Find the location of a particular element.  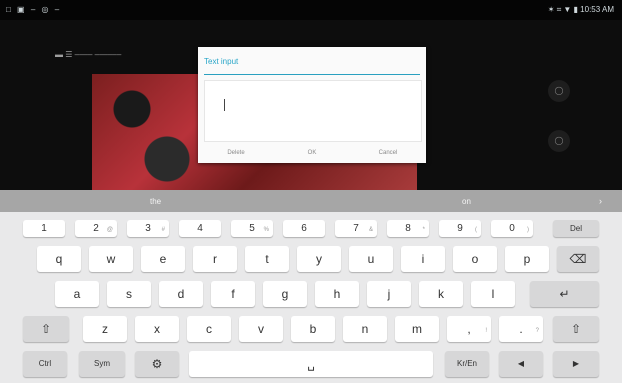

key-j: j is located at coordinates (389, 294).